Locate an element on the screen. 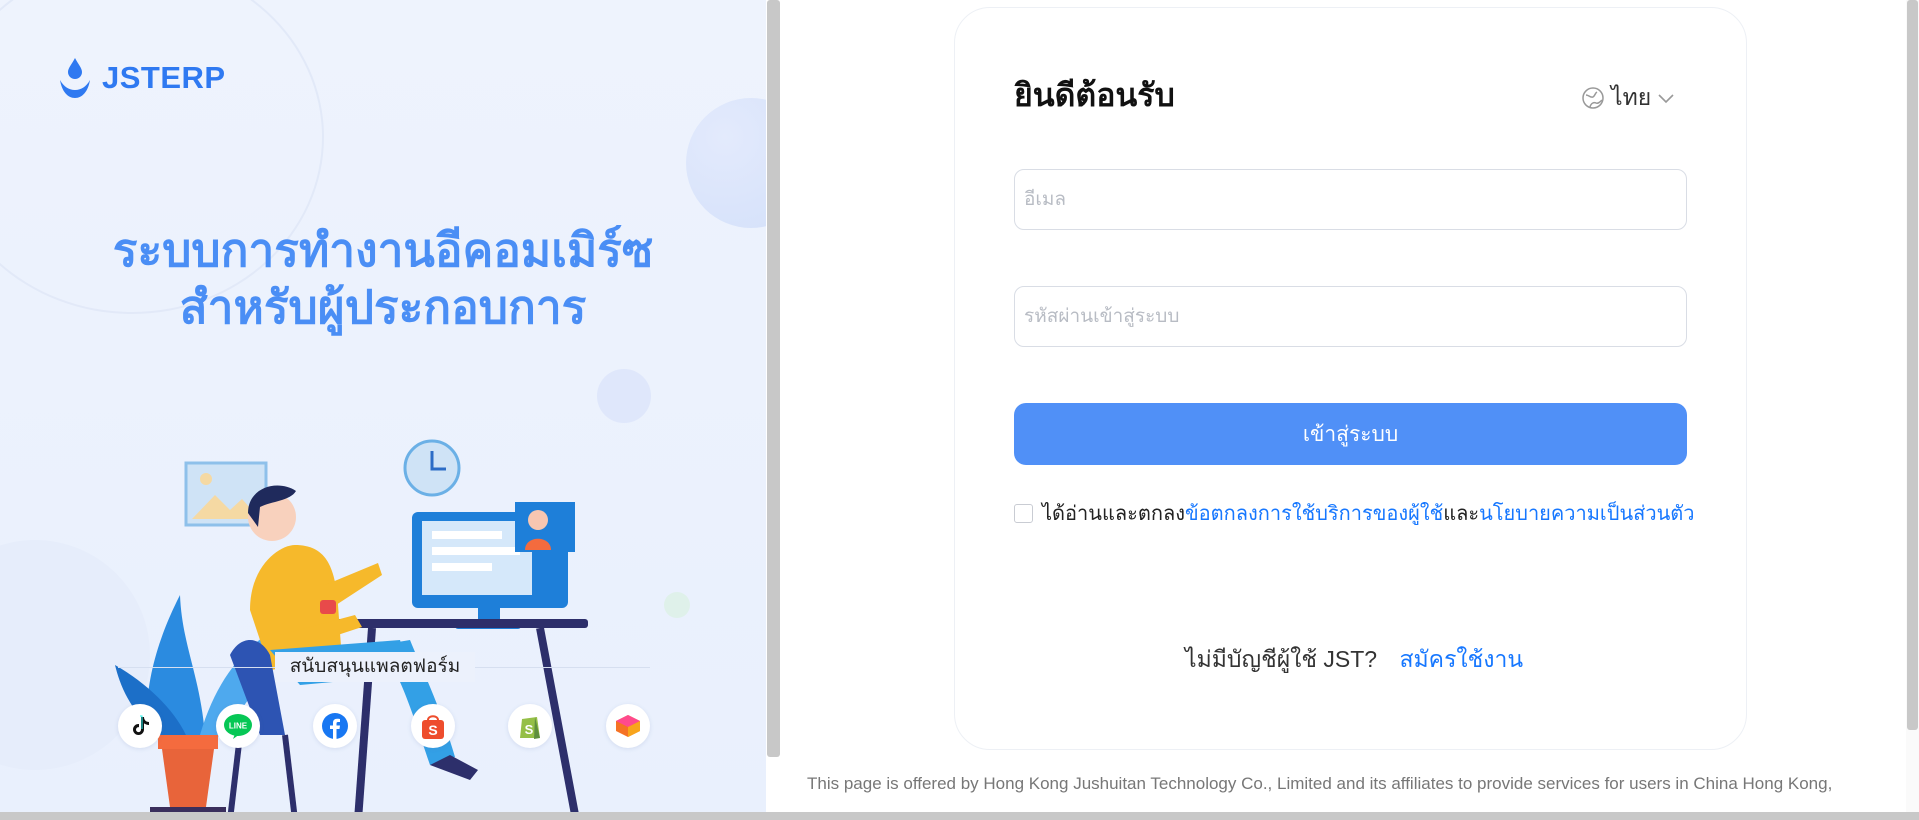  shopify-icon: S is located at coordinates (530, 726).